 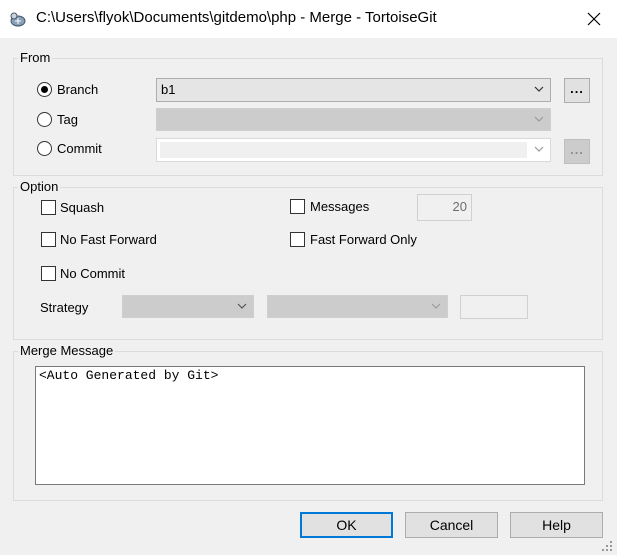 I want to click on no-fast-forward-label: No Fast Forward, so click(x=108, y=239).